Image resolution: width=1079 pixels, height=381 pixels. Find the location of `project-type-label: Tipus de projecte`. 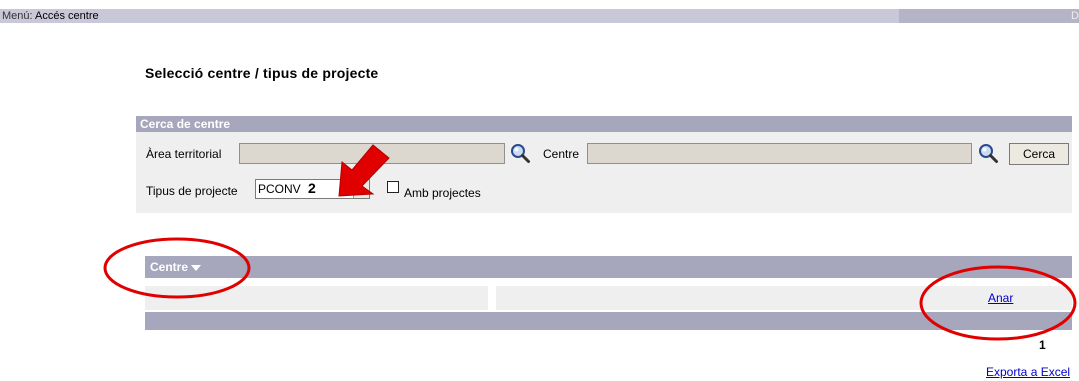

project-type-label: Tipus de projecte is located at coordinates (192, 191).